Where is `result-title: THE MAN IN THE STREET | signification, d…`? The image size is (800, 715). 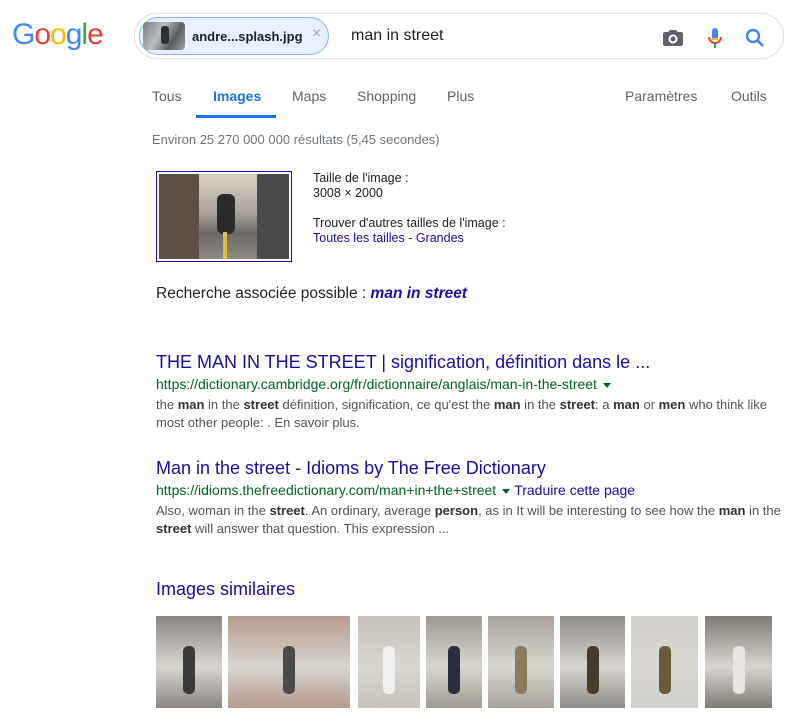
result-title: THE MAN IN THE STREET | signification, d… is located at coordinates (472, 362).